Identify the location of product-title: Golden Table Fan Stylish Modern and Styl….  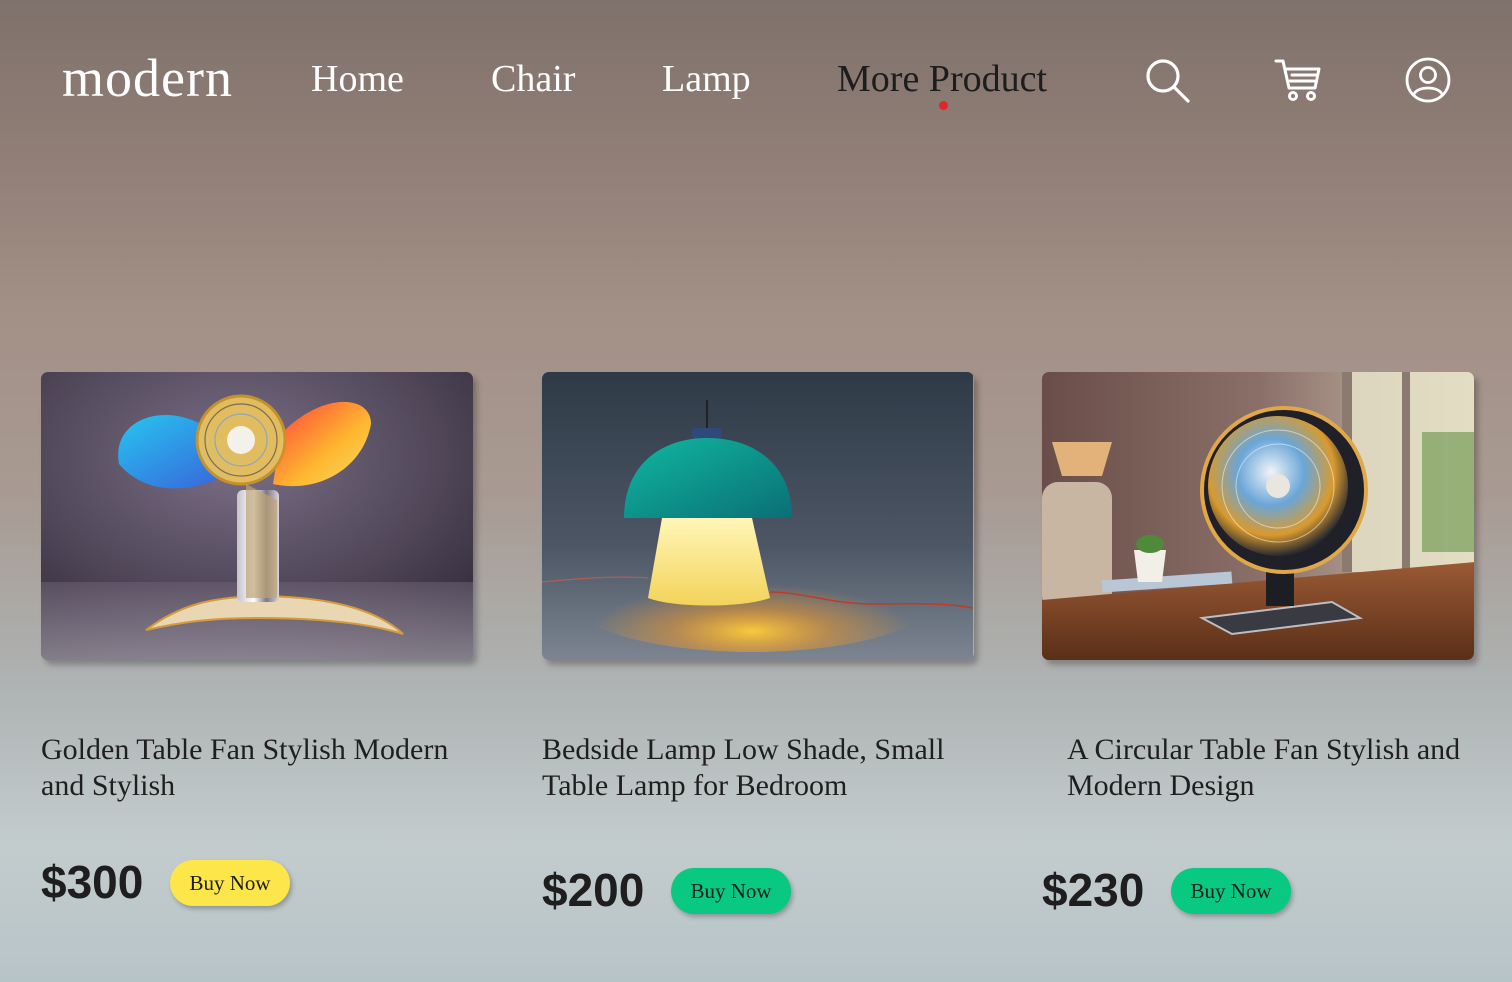
(245, 767).